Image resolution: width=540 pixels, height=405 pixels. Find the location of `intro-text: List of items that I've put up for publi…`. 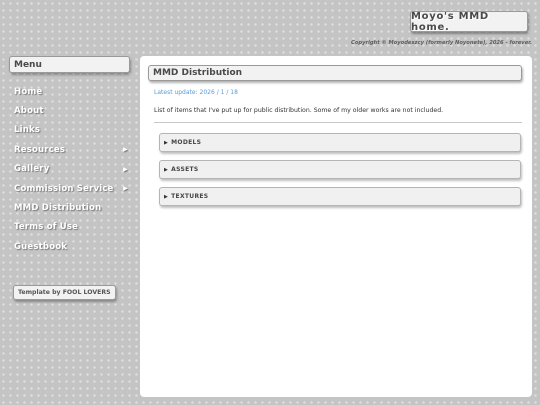

intro-text: List of items that I've put up for publi… is located at coordinates (299, 110).